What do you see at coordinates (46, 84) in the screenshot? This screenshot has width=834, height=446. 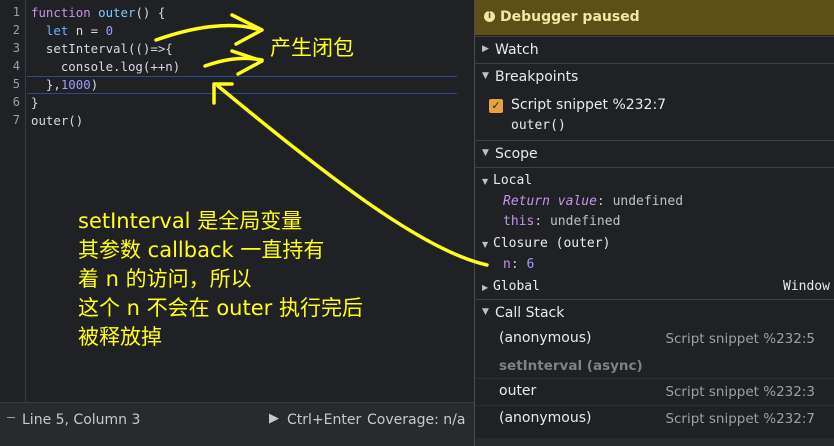 I see `code-token: },` at bounding box center [46, 84].